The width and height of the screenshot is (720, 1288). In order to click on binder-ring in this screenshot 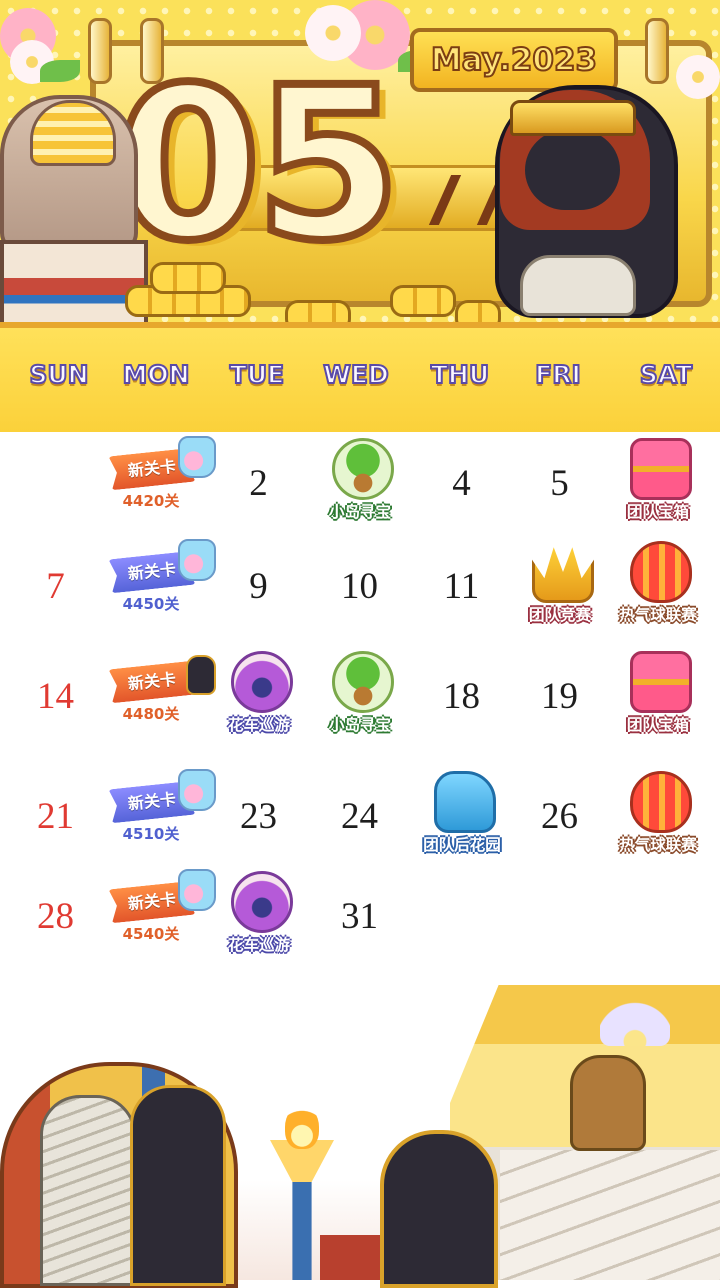, I will do `click(657, 51)`.